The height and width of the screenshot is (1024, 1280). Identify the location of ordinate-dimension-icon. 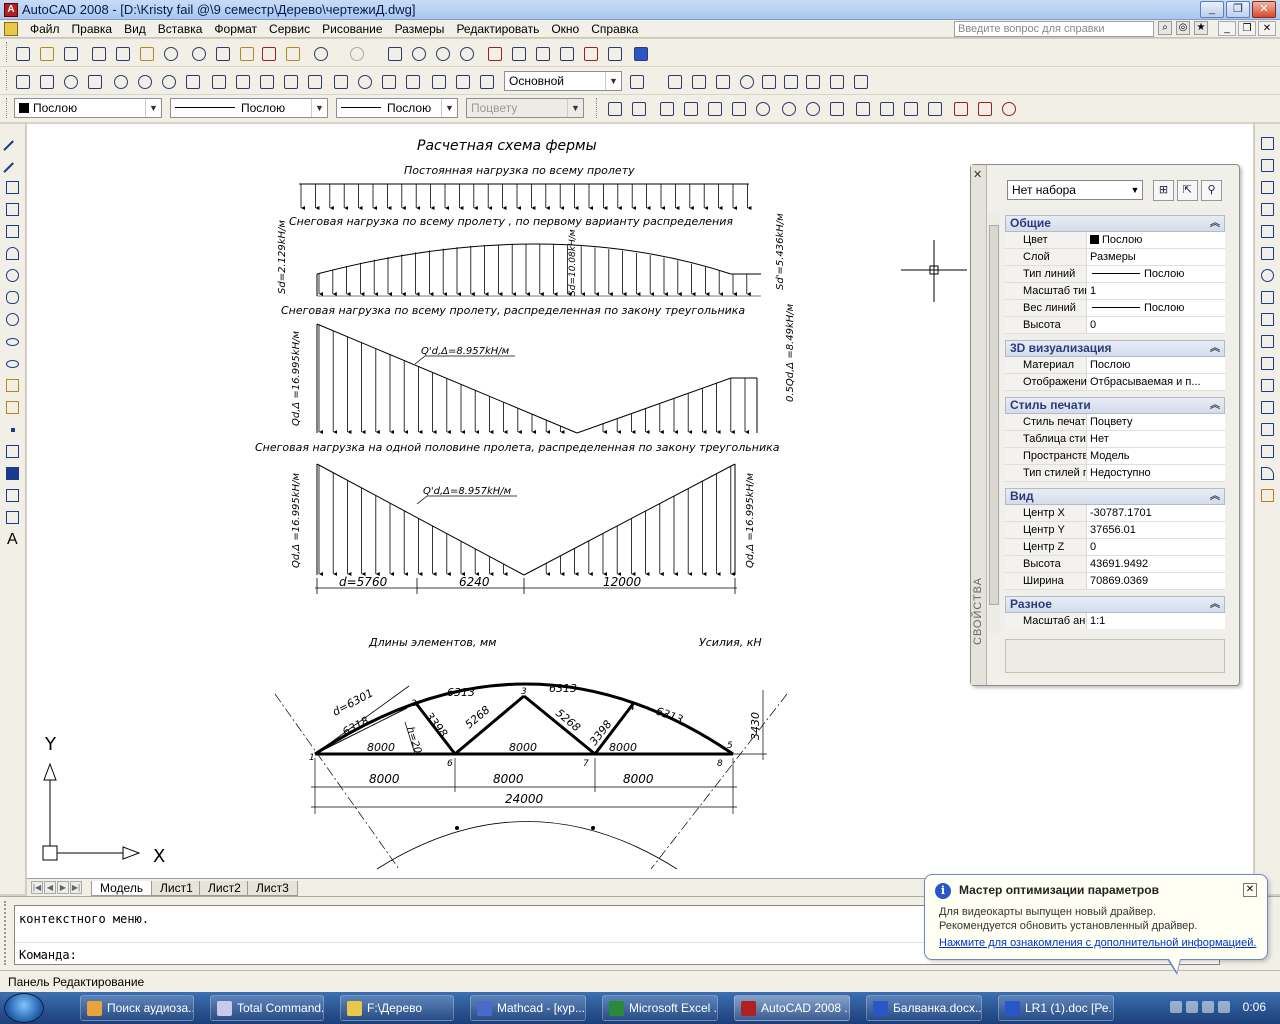
(94, 81).